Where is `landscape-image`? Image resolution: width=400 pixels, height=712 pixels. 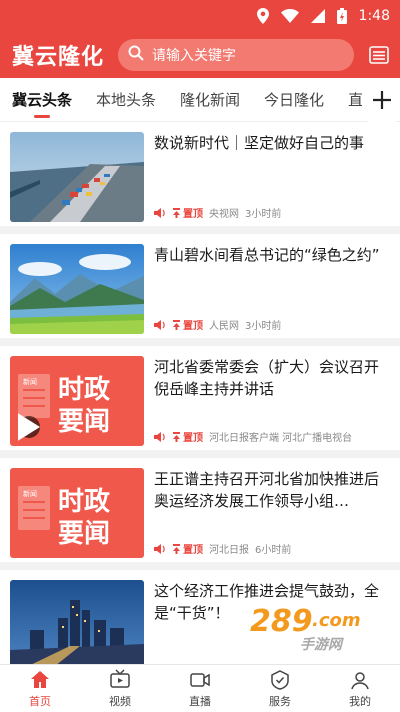 landscape-image is located at coordinates (77, 289).